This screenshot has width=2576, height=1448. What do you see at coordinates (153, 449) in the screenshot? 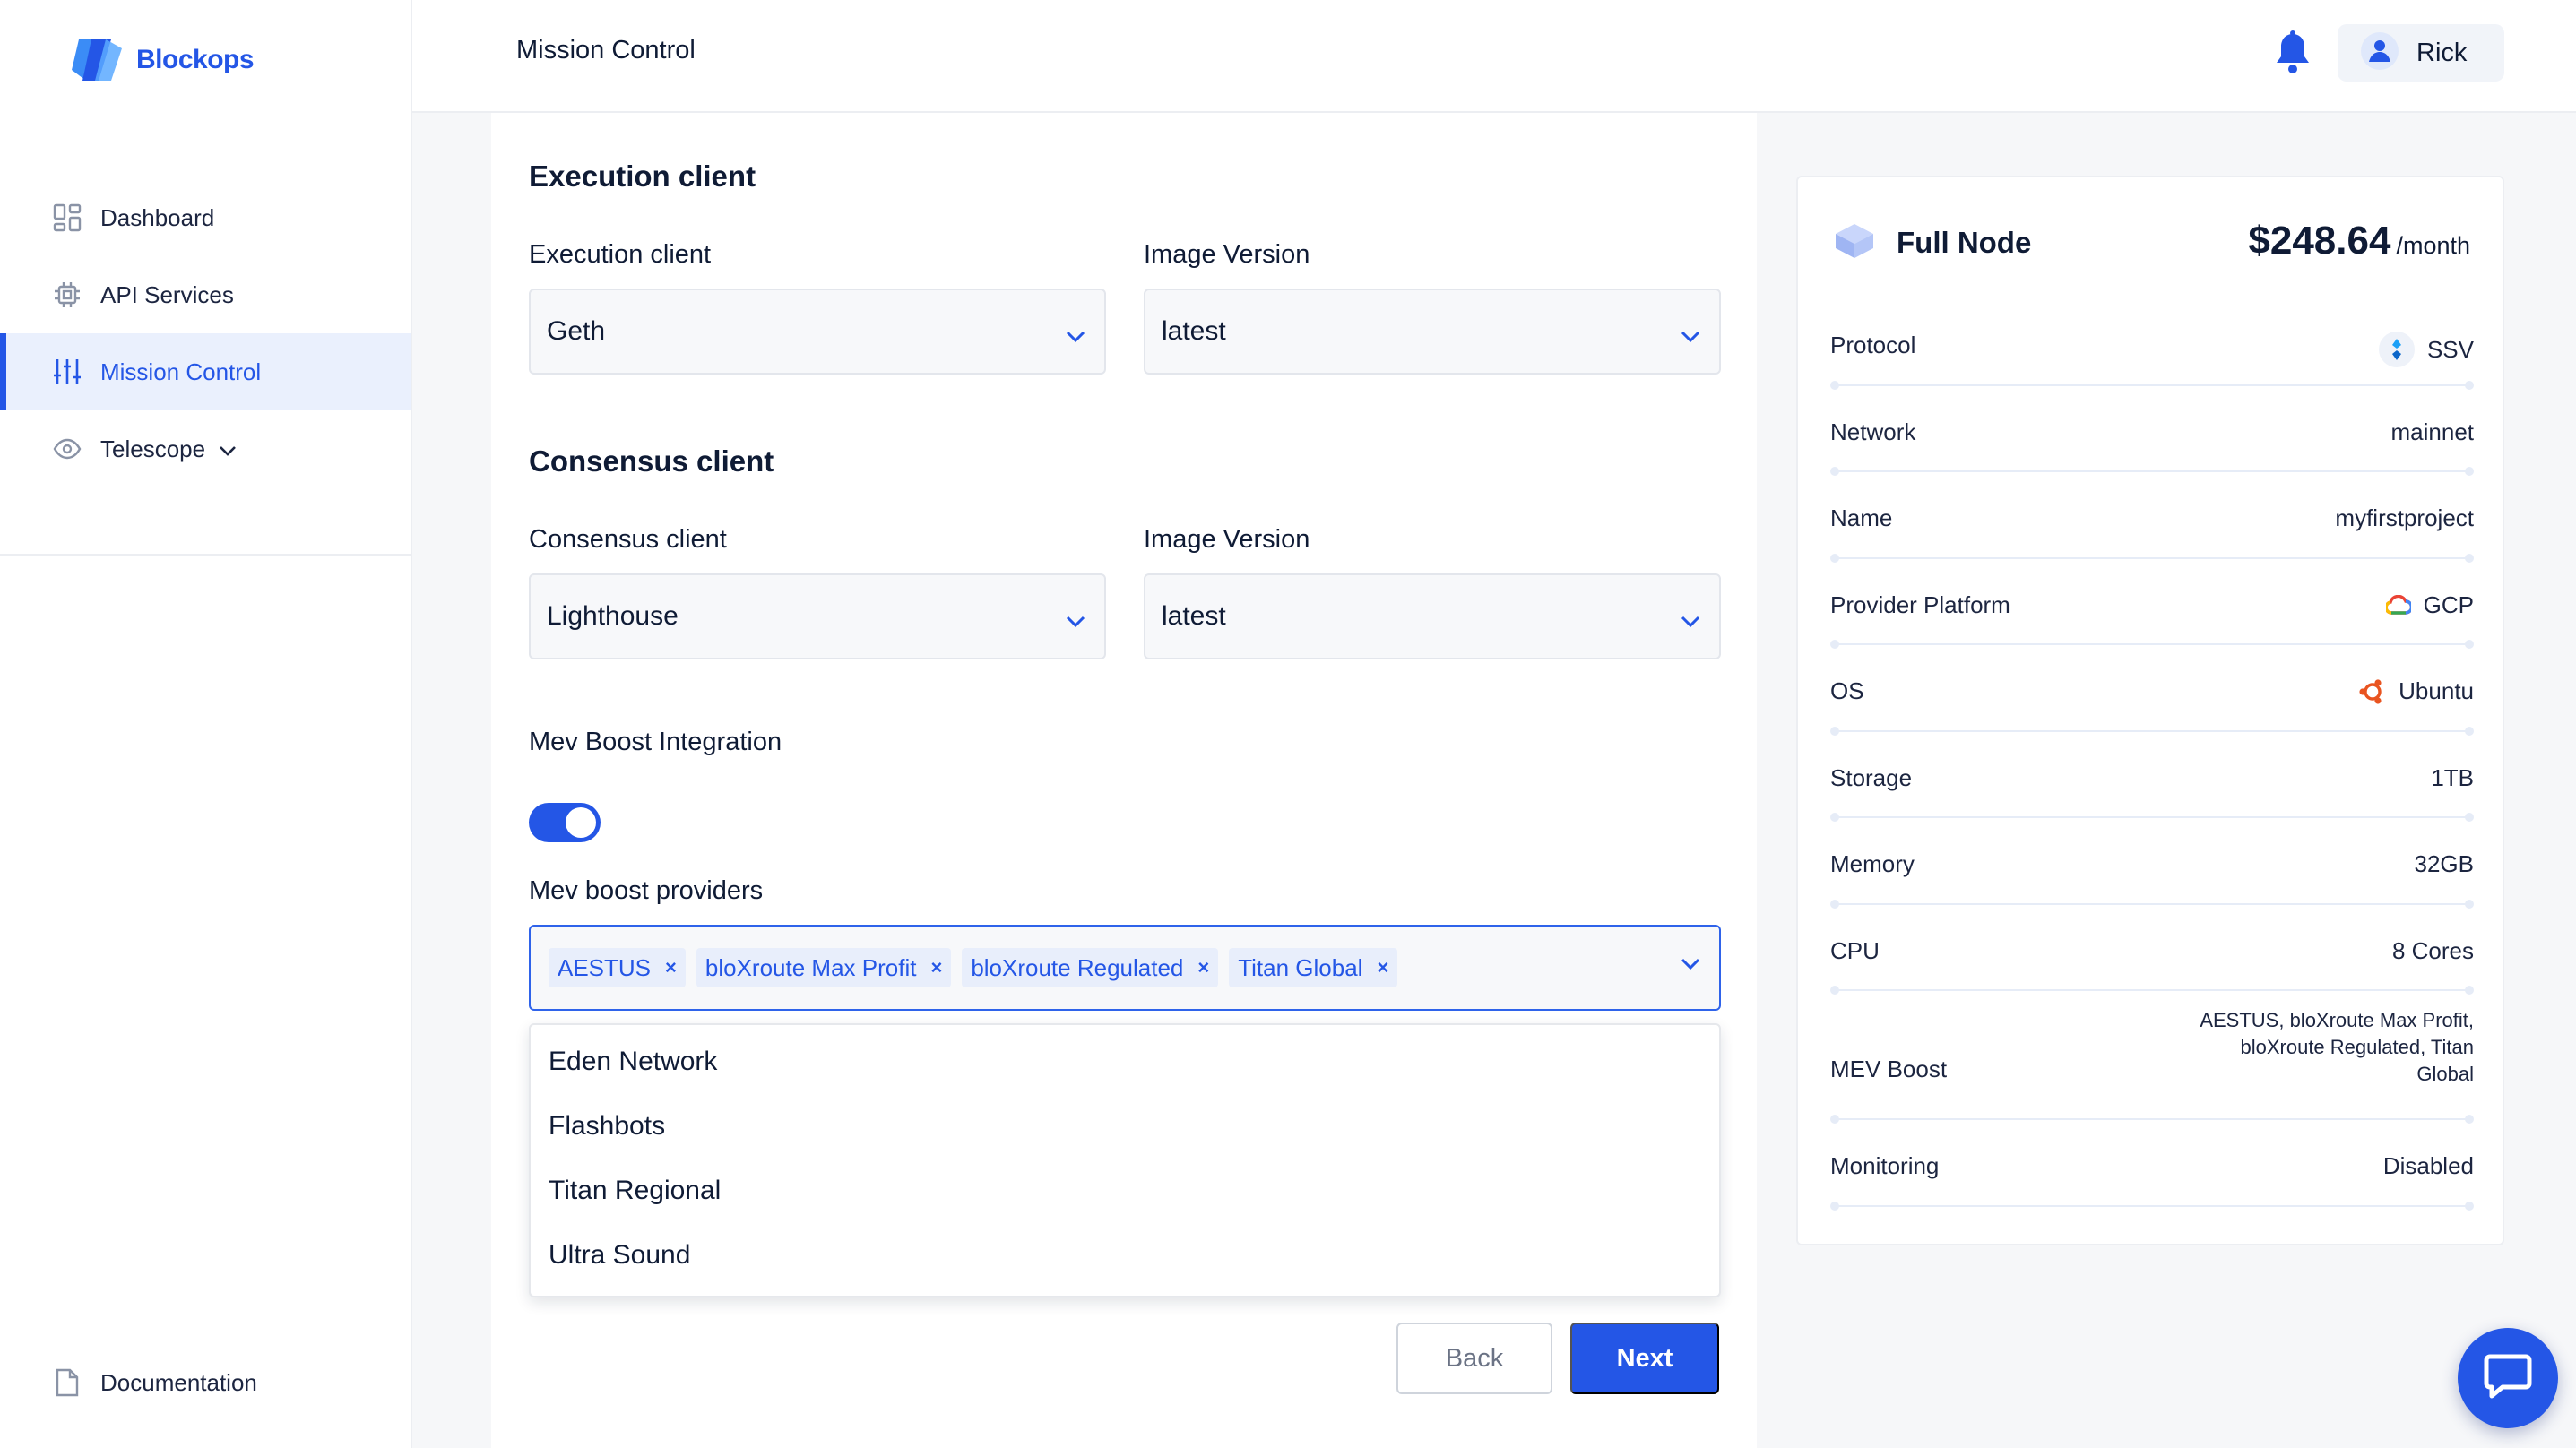
I see `sidebar-item-label: Telescope` at bounding box center [153, 449].